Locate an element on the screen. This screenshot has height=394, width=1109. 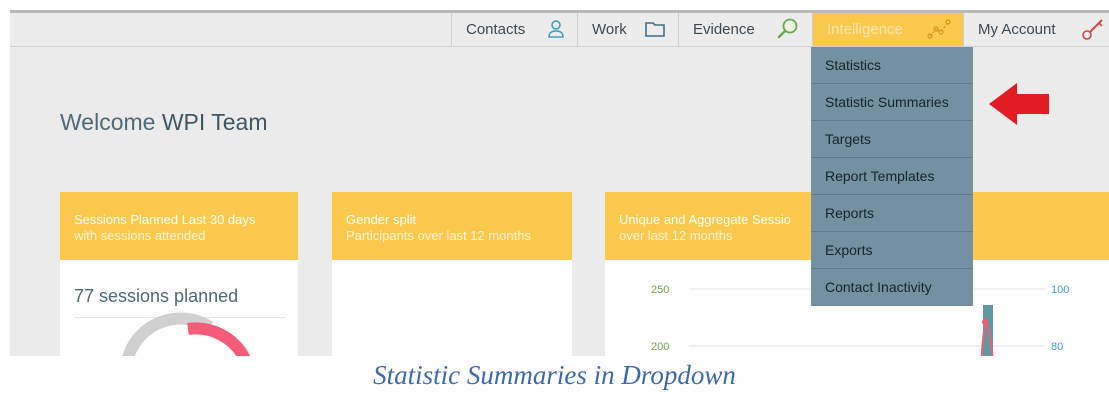
nav-work: Work is located at coordinates (627, 29).